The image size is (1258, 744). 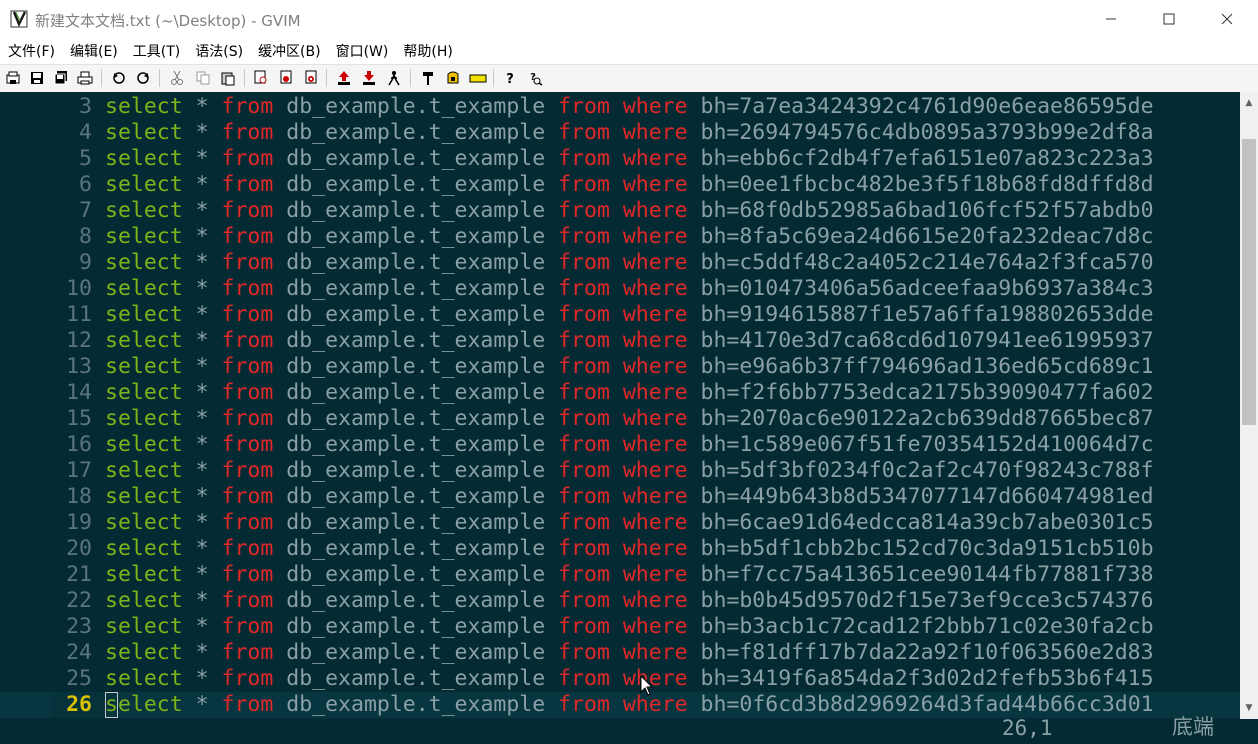 What do you see at coordinates (37, 78) in the screenshot?
I see `save-icon` at bounding box center [37, 78].